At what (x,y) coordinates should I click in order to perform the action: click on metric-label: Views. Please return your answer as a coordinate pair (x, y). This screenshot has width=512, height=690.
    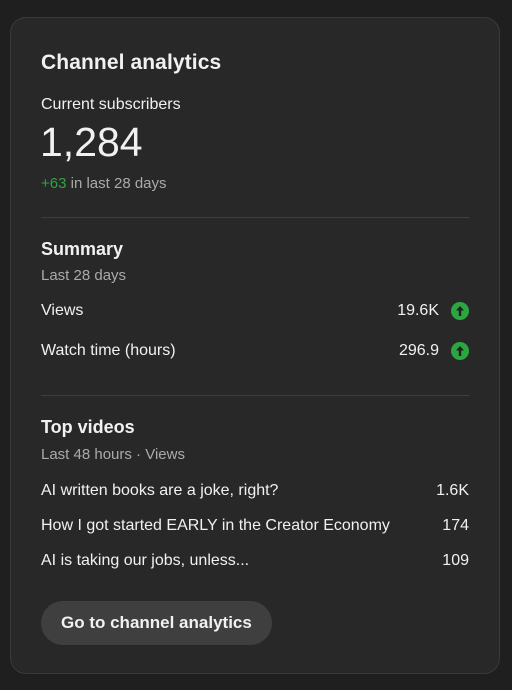
    Looking at the image, I should click on (62, 310).